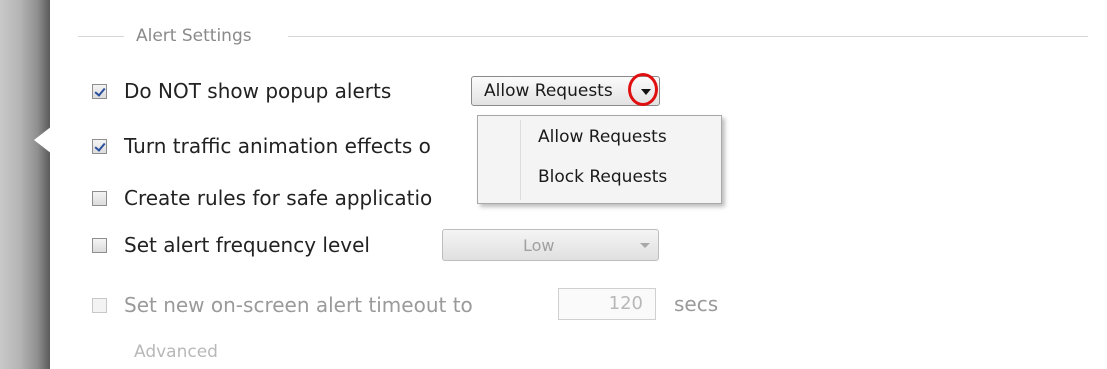 Image resolution: width=1107 pixels, height=369 pixels. What do you see at coordinates (298, 305) in the screenshot?
I see `option-label: Set new on-screen alert timeout to` at bounding box center [298, 305].